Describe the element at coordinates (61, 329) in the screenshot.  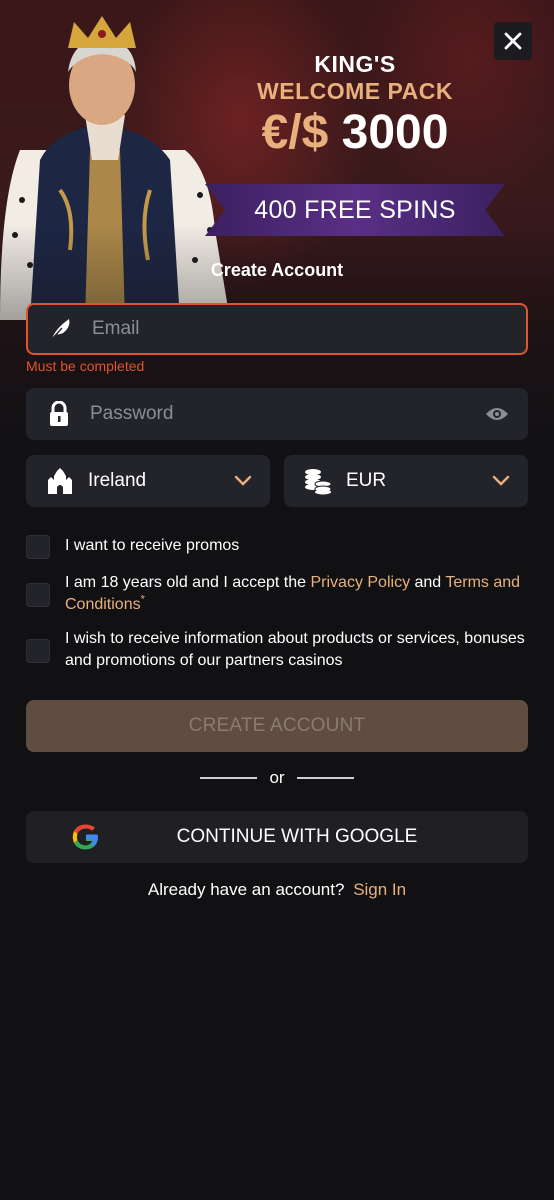
I see `feather-icon` at that location.